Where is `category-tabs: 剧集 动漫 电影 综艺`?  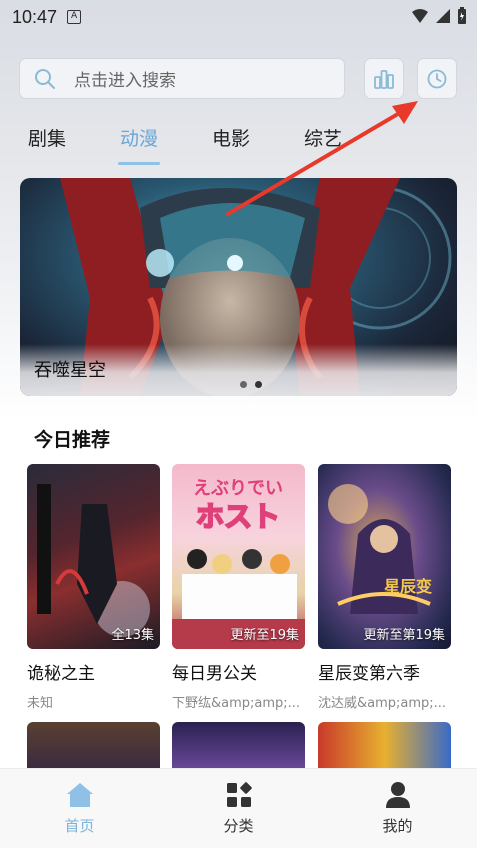
category-tabs: 剧集 动漫 电影 综艺 is located at coordinates (212, 144).